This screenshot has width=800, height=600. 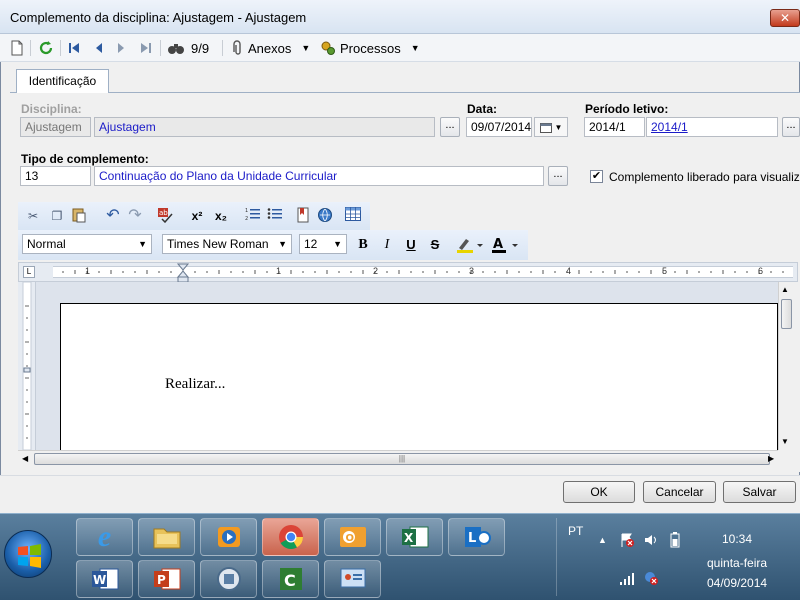 What do you see at coordinates (228, 579) in the screenshot?
I see `taskbar-app-circle` at bounding box center [228, 579].